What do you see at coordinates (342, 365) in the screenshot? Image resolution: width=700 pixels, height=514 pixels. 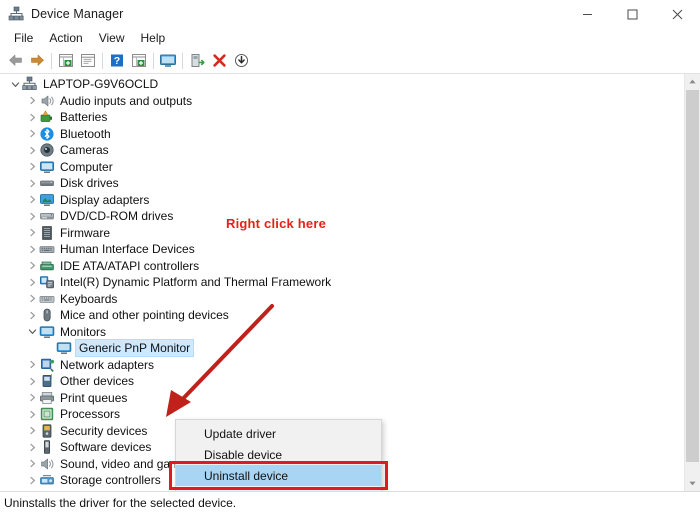 I see `tree-node: Network adapters` at bounding box center [342, 365].